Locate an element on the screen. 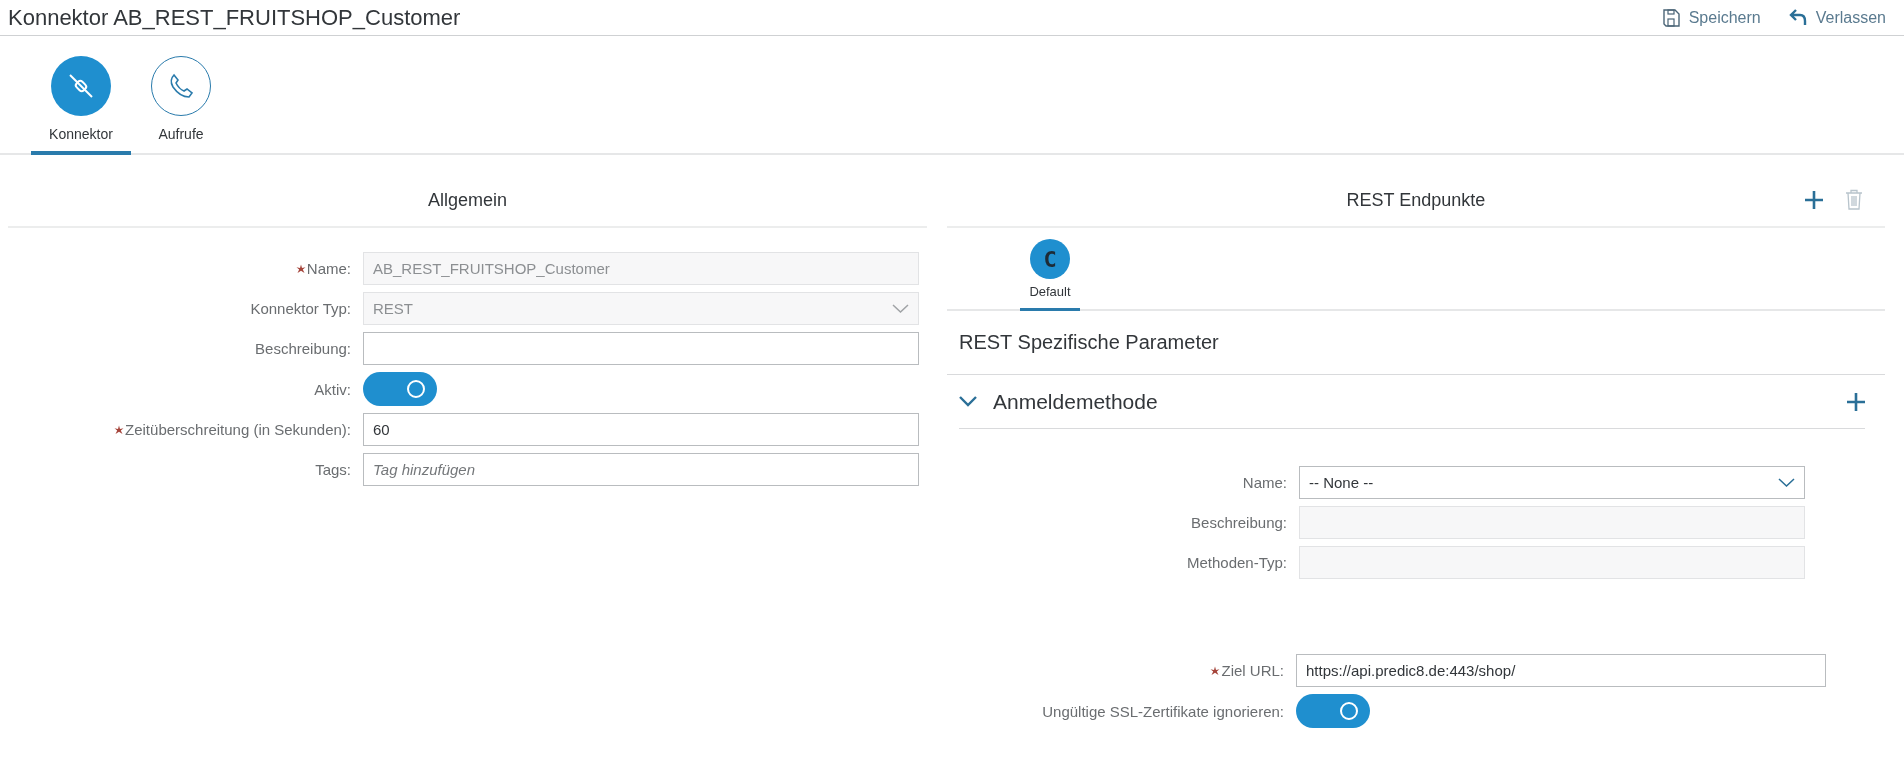 The height and width of the screenshot is (774, 1904). section-title: REST Spezifische Parameter is located at coordinates (1089, 342).